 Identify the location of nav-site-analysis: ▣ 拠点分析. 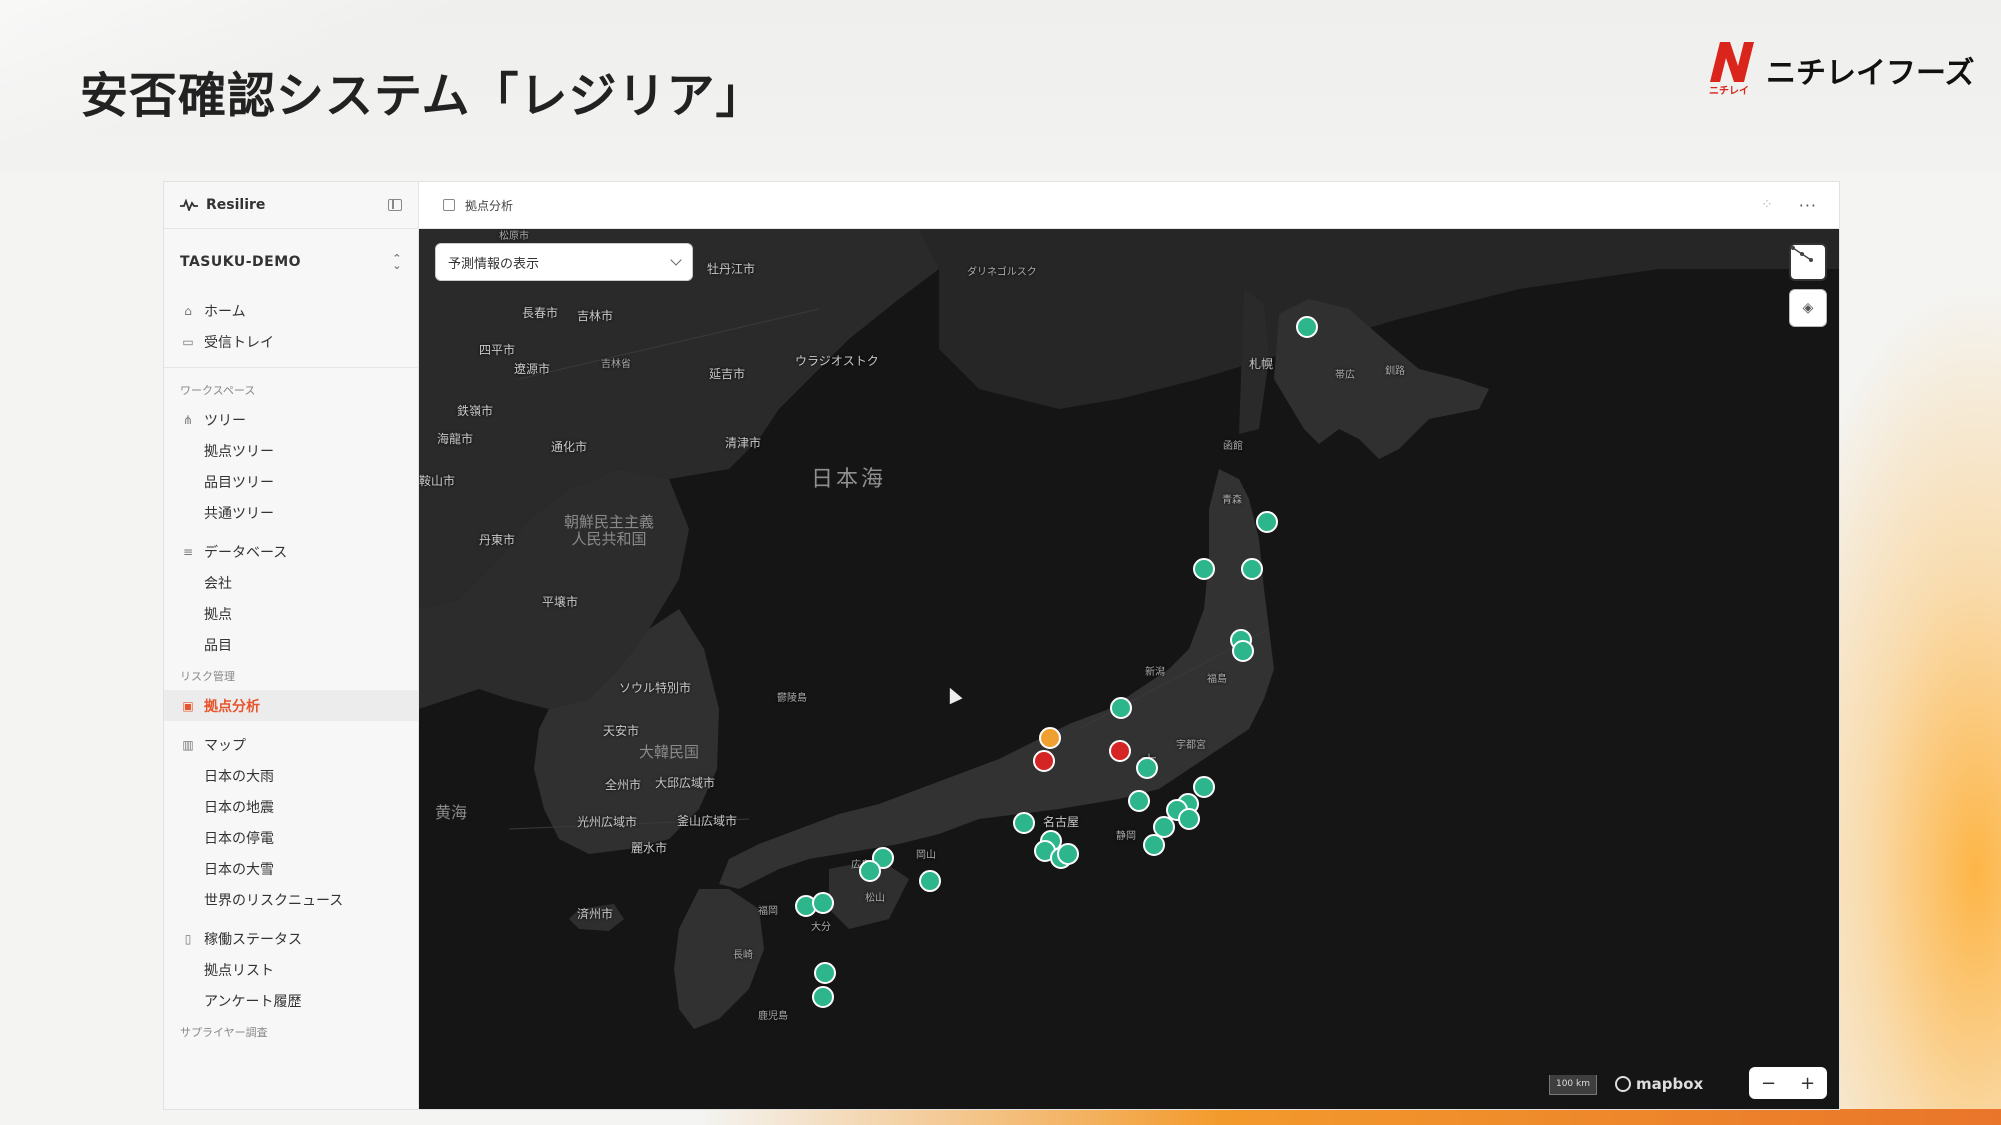
(291, 705).